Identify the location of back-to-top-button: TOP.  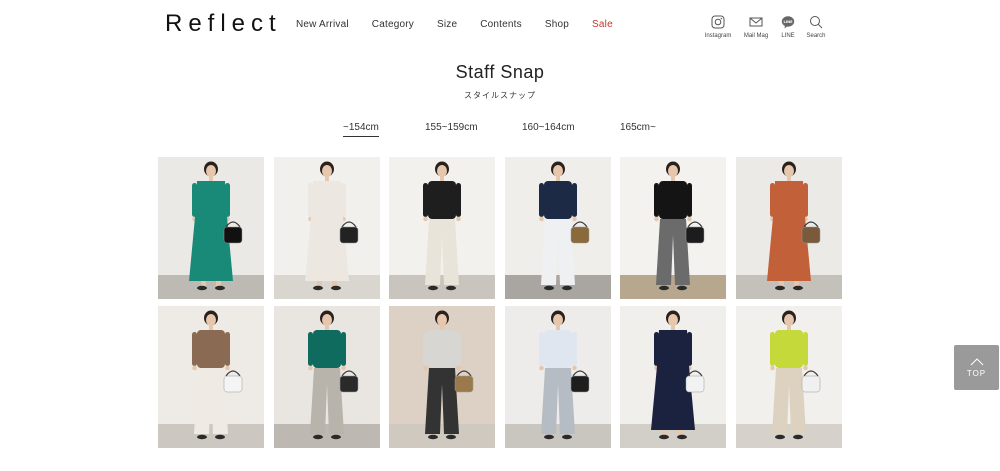
(976, 367).